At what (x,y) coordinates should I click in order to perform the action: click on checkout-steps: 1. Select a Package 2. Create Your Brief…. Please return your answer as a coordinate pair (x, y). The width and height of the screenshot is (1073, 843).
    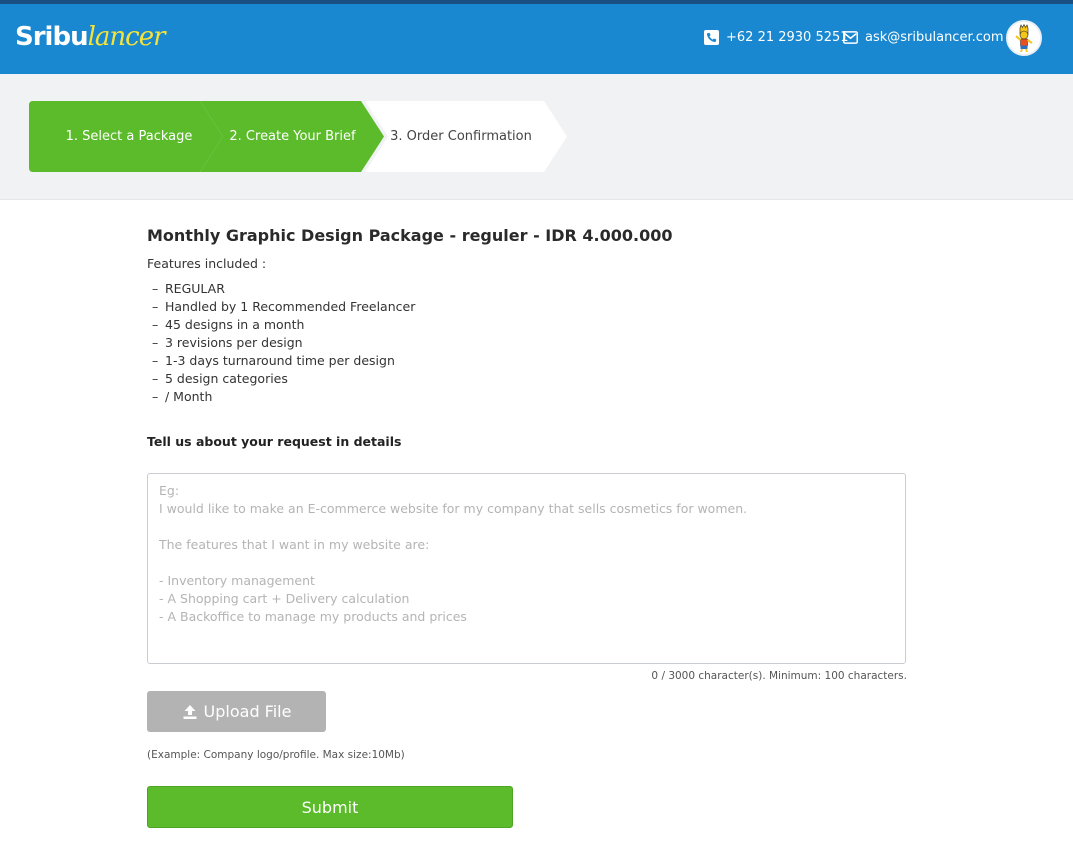
    Looking at the image, I should click on (536, 137).